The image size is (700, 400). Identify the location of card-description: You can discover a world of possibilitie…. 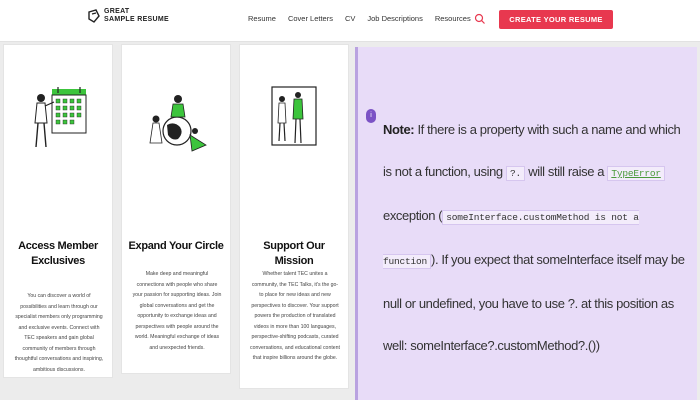
(59, 333).